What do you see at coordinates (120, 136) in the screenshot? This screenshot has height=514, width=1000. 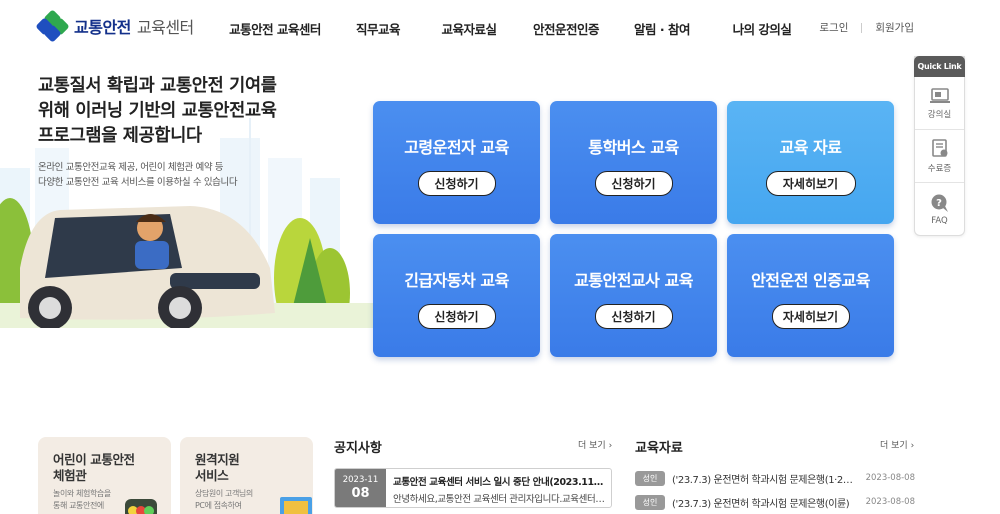 I see `hero-title-line: 프로그램을 제공합니다` at bounding box center [120, 136].